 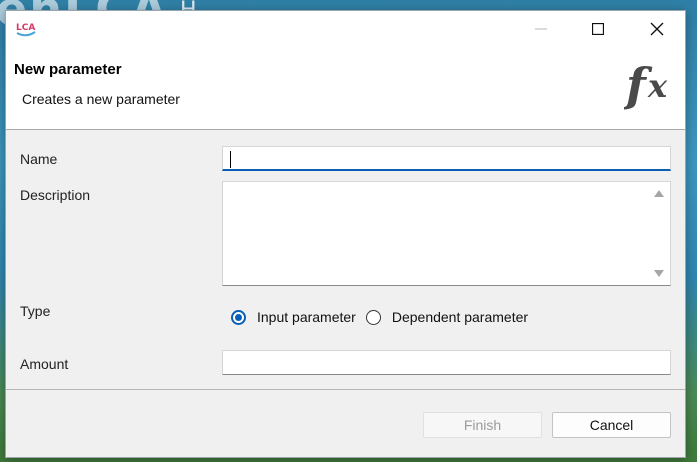 What do you see at coordinates (446, 362) in the screenshot?
I see `amount-field` at bounding box center [446, 362].